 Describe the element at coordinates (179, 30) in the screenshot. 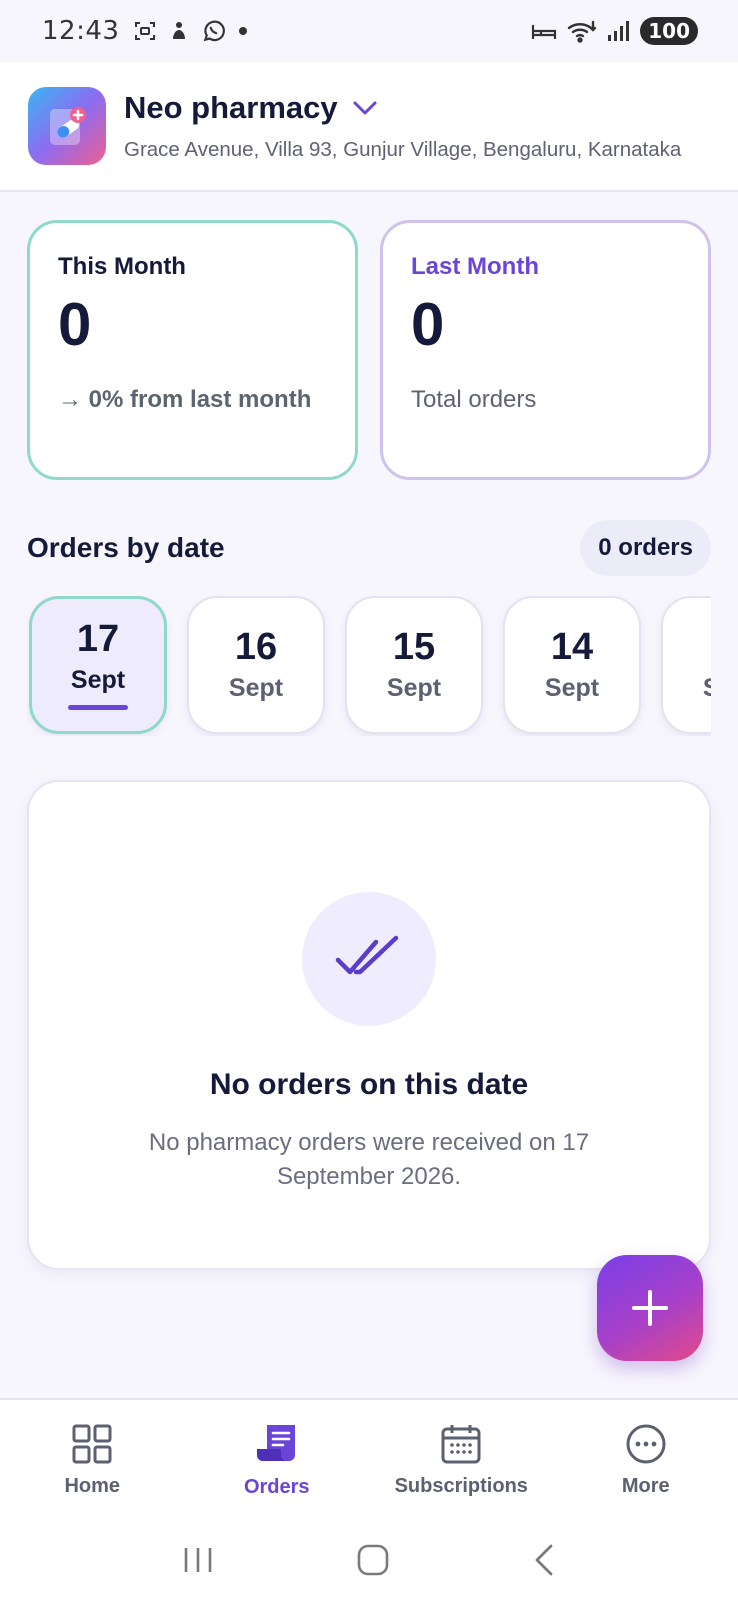

I see `bixby-icon` at that location.